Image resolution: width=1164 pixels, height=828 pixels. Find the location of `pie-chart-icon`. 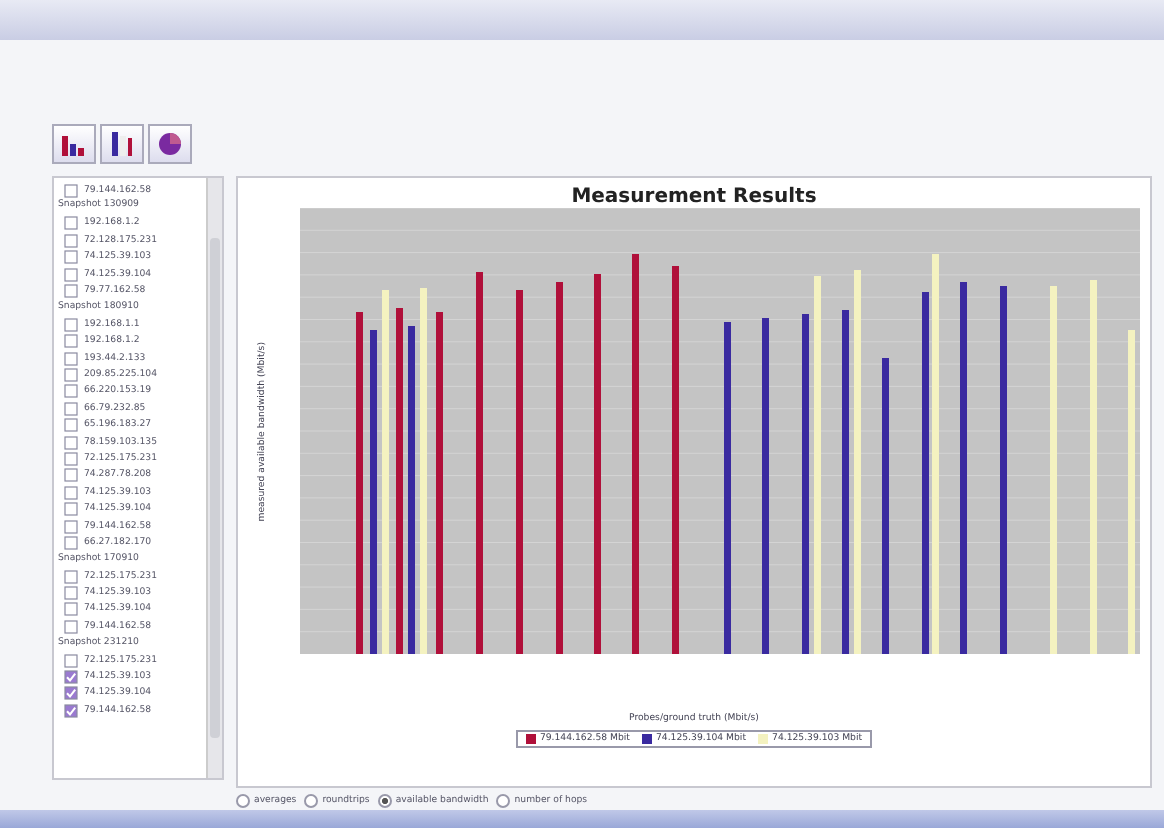

pie-chart-icon is located at coordinates (170, 144).